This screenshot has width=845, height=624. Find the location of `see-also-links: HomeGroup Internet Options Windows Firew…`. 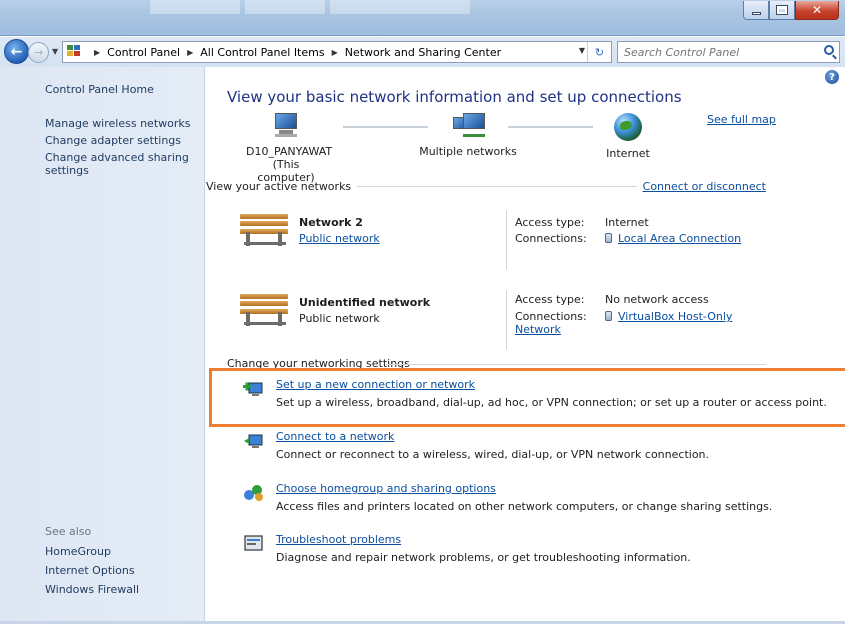

see-also-links: HomeGroup Internet Options Windows Firew… is located at coordinates (92, 573).